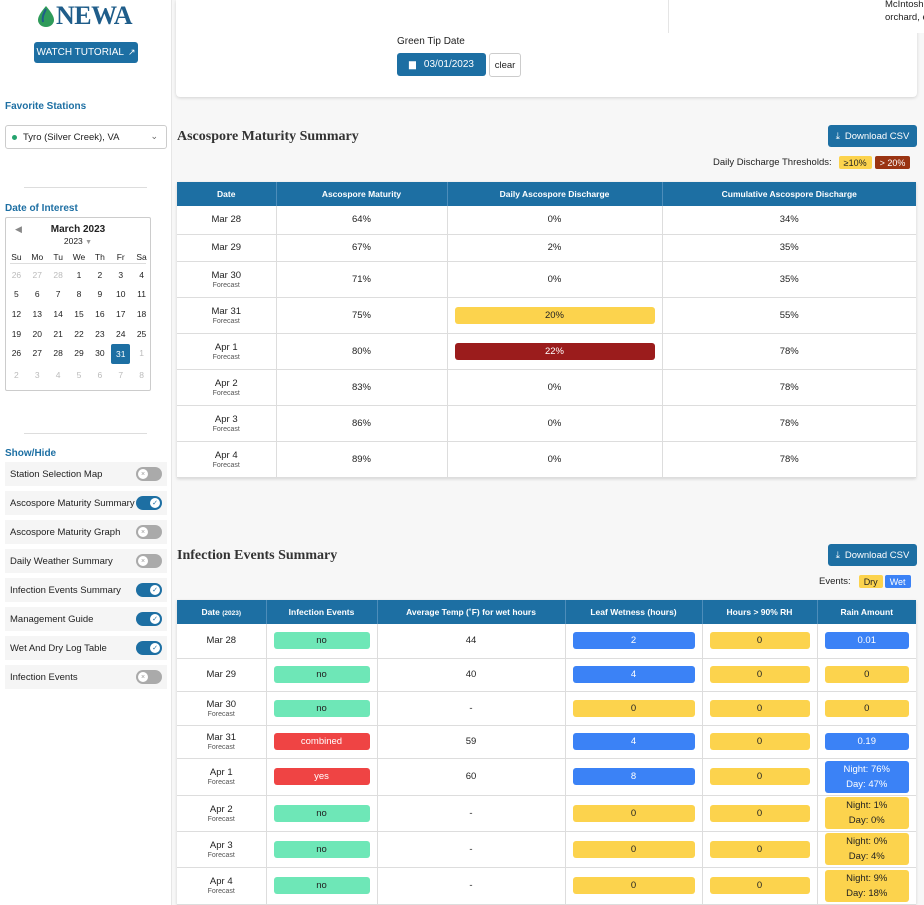 The height and width of the screenshot is (905, 924). What do you see at coordinates (546, 220) in the screenshot?
I see `table-row: Mar 28 64% 0% 34%` at bounding box center [546, 220].